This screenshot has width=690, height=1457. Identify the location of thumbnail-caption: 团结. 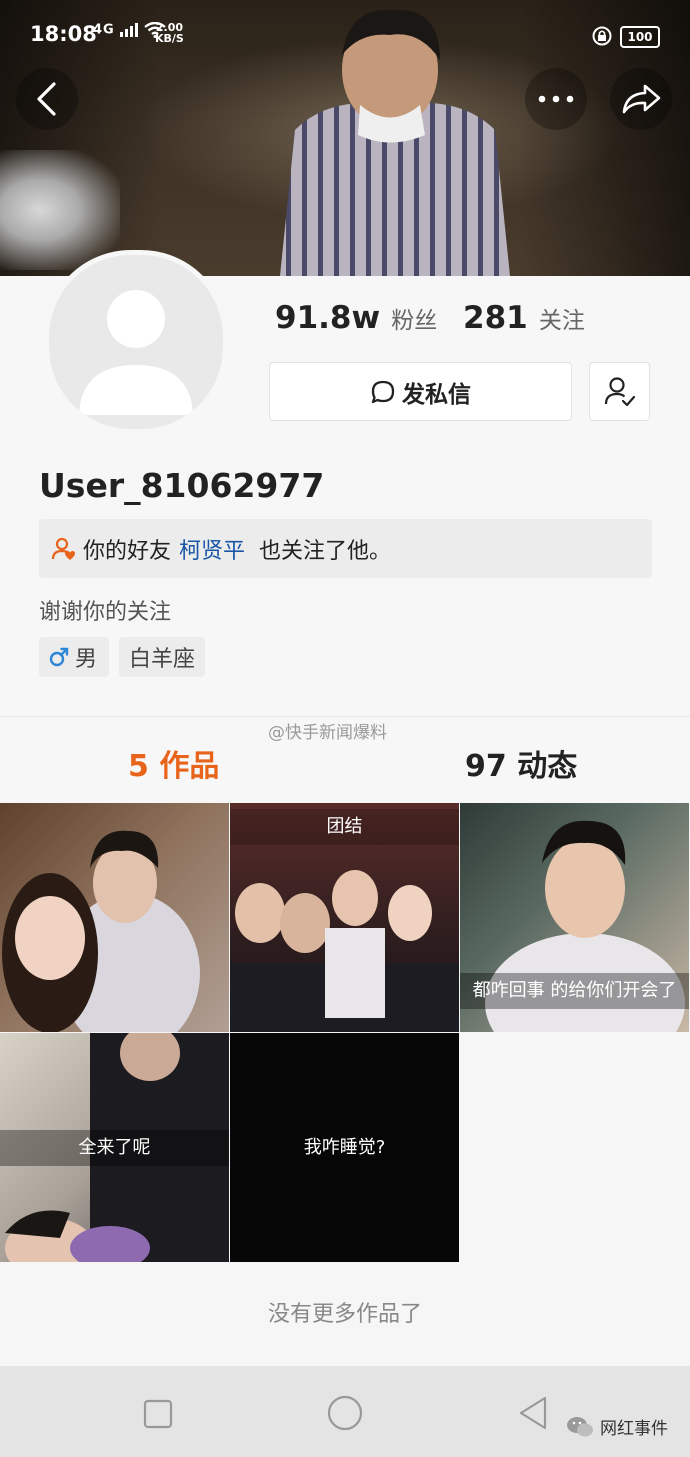
(344, 827).